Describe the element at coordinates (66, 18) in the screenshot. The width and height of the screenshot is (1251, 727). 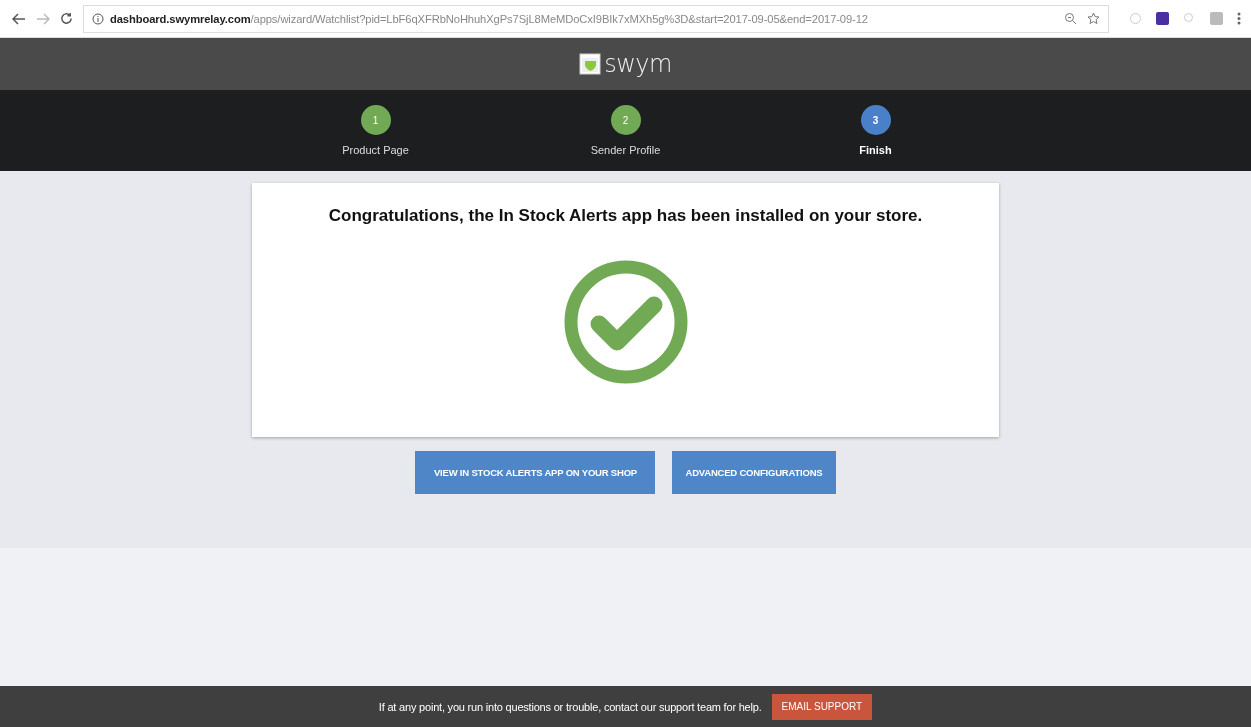
I see `reload-icon` at that location.